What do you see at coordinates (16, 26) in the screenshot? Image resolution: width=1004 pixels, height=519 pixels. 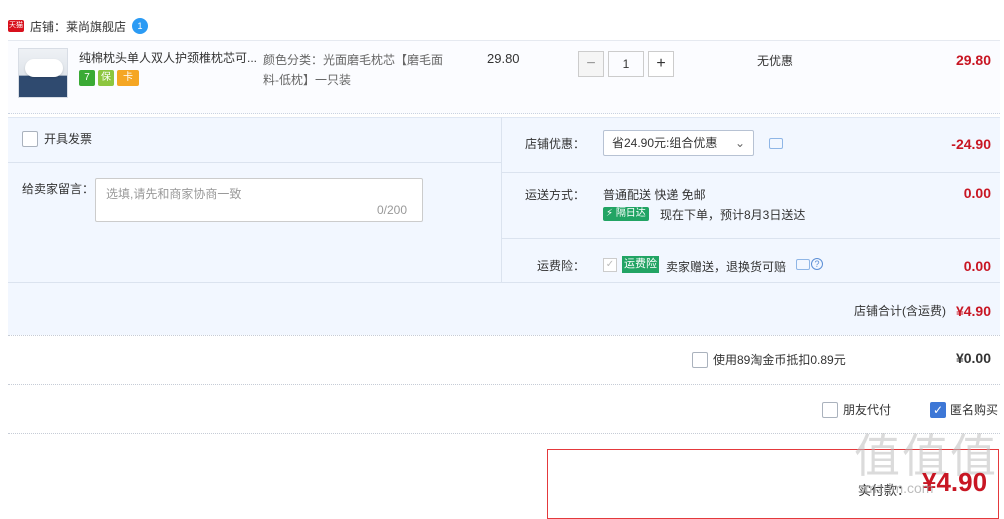 I see `tmall-icon: 天猫` at bounding box center [16, 26].